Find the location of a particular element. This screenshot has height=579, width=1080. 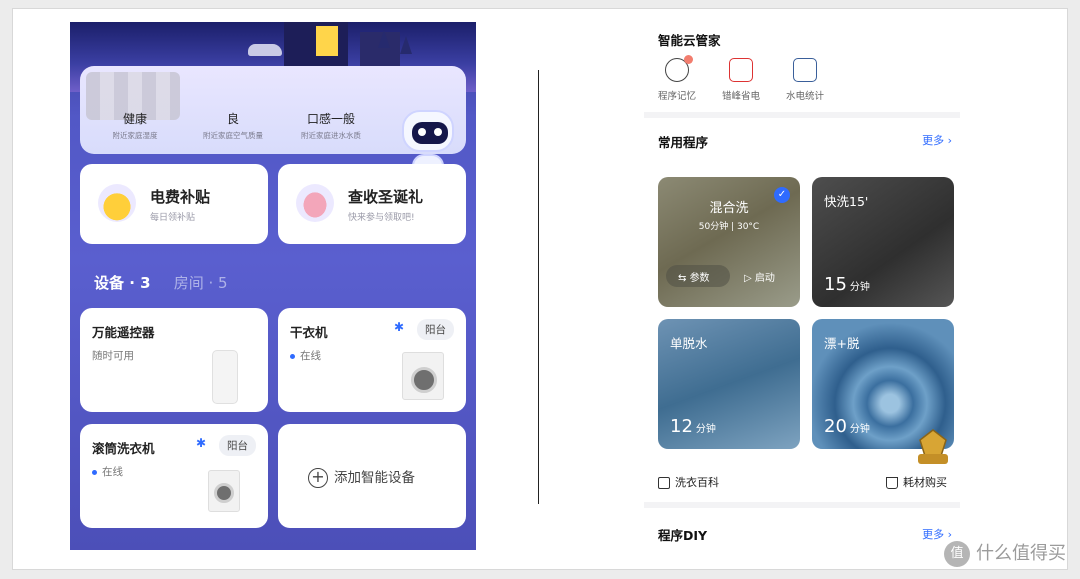

comparison-divider is located at coordinates (538, 287).